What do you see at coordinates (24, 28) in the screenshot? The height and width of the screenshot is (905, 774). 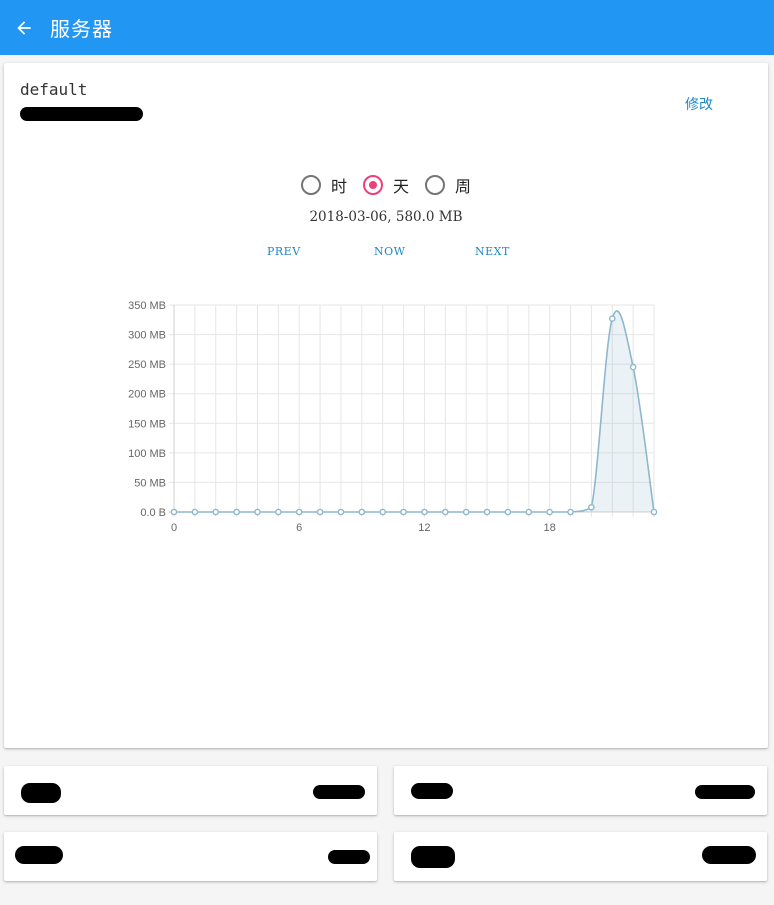 I see `arrow-left-icon` at bounding box center [24, 28].